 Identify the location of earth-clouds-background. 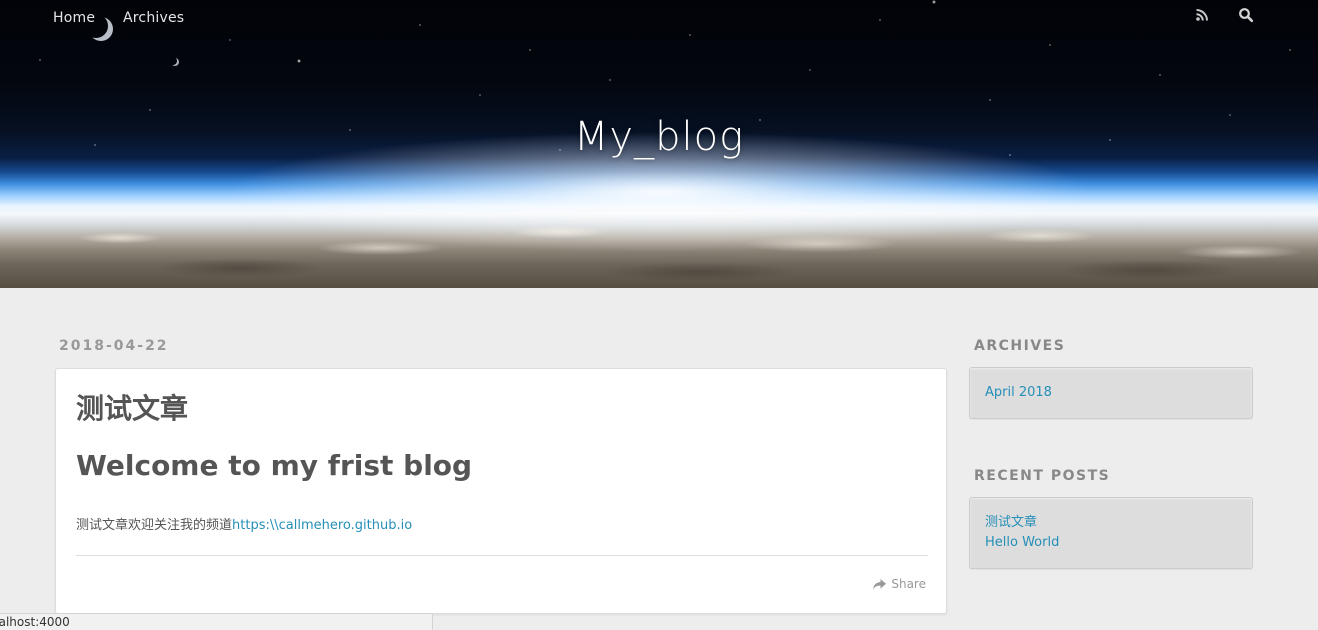
(659, 253).